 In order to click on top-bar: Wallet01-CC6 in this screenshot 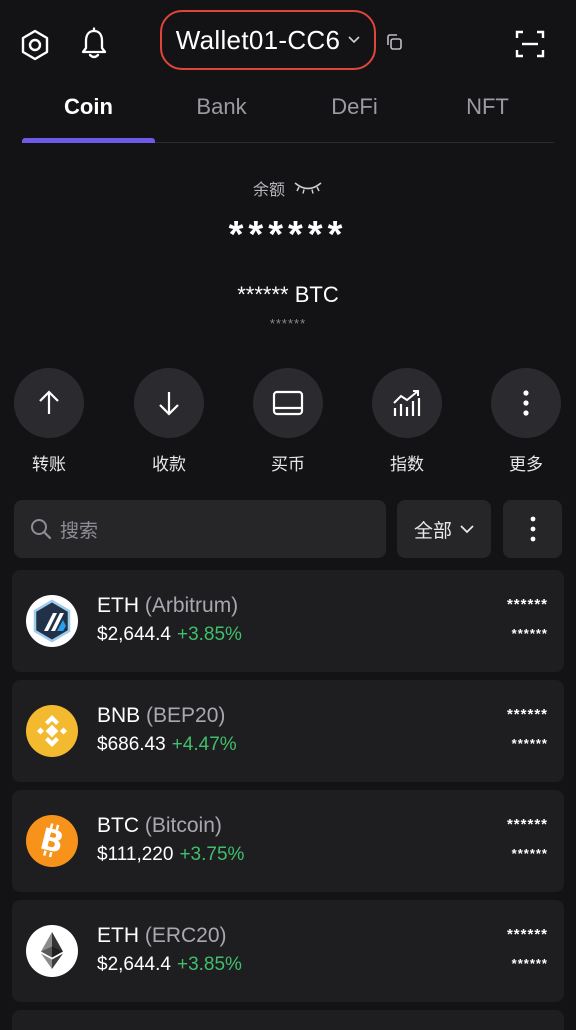, I will do `click(288, 43)`.